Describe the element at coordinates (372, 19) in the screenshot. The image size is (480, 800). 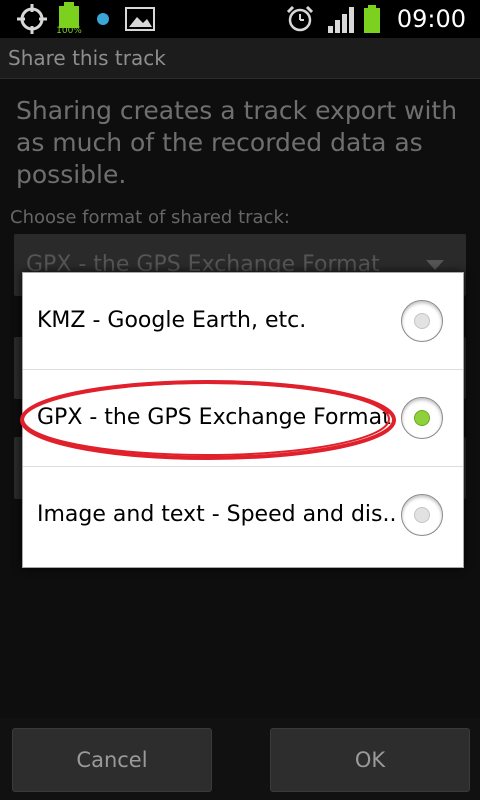
I see `battery-charging-icon` at that location.